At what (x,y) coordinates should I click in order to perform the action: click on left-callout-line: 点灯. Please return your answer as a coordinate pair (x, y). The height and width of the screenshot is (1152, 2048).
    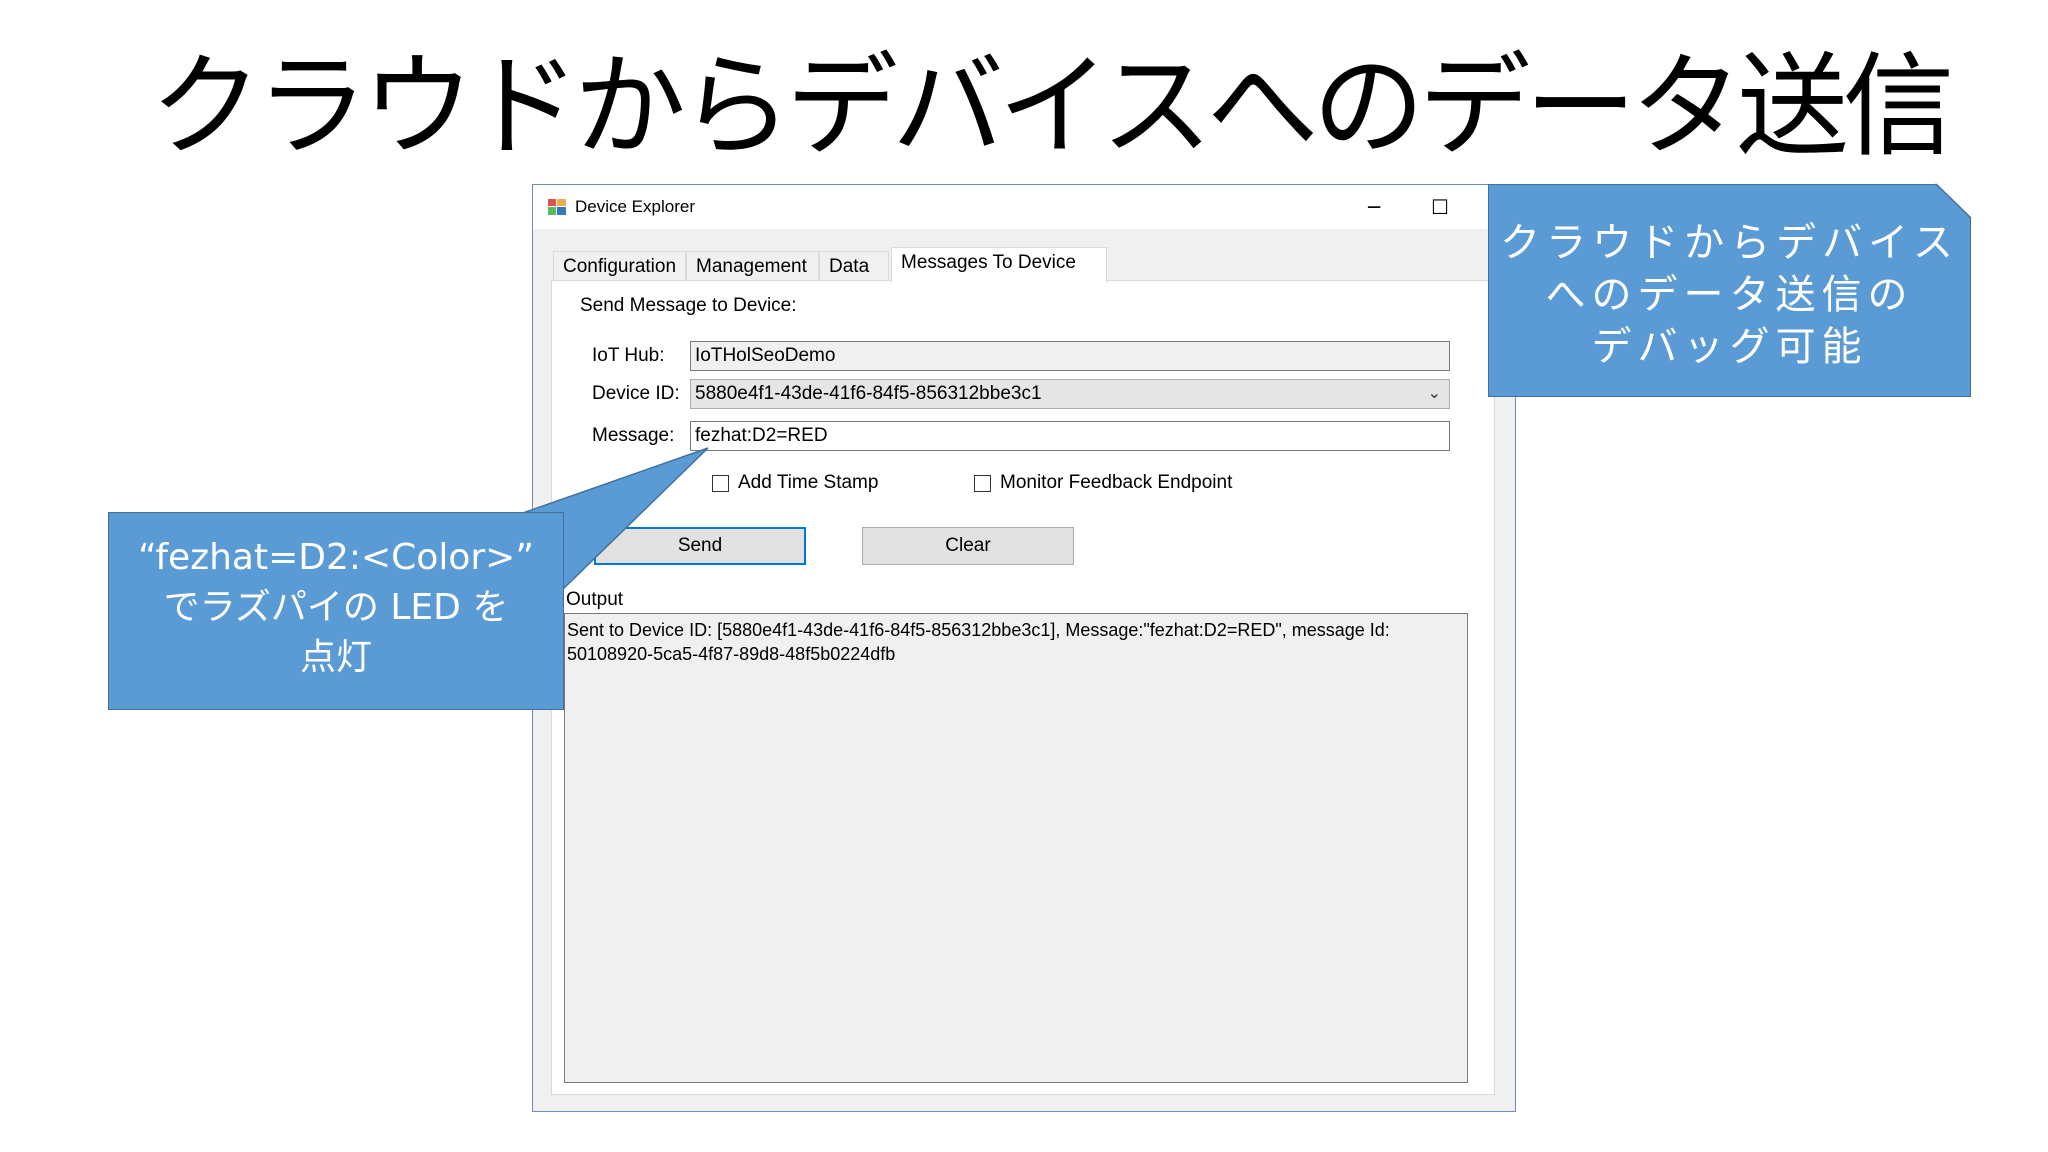
    Looking at the image, I should click on (335, 657).